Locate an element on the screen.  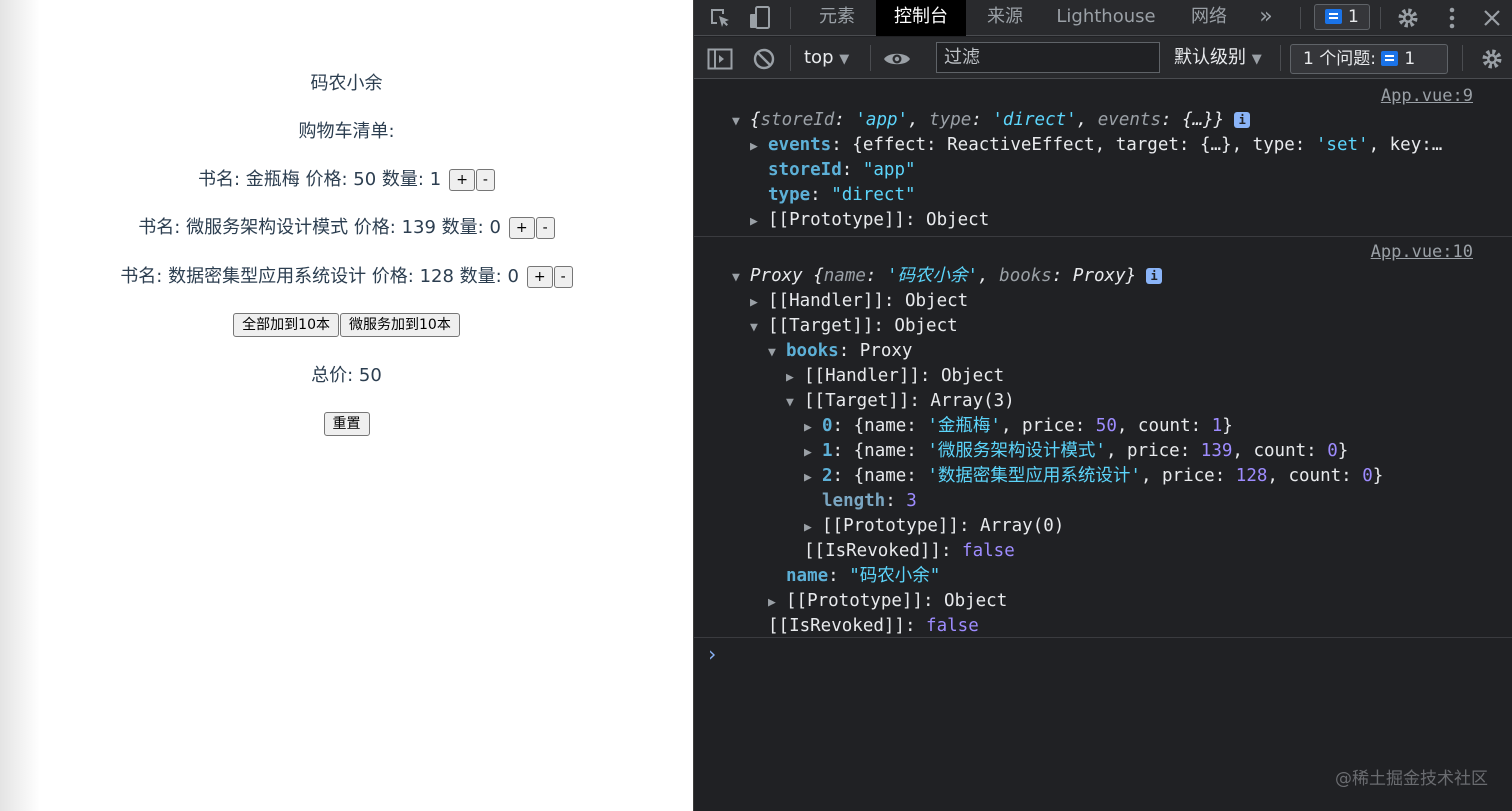
reset-button: 重置 is located at coordinates (346, 424).